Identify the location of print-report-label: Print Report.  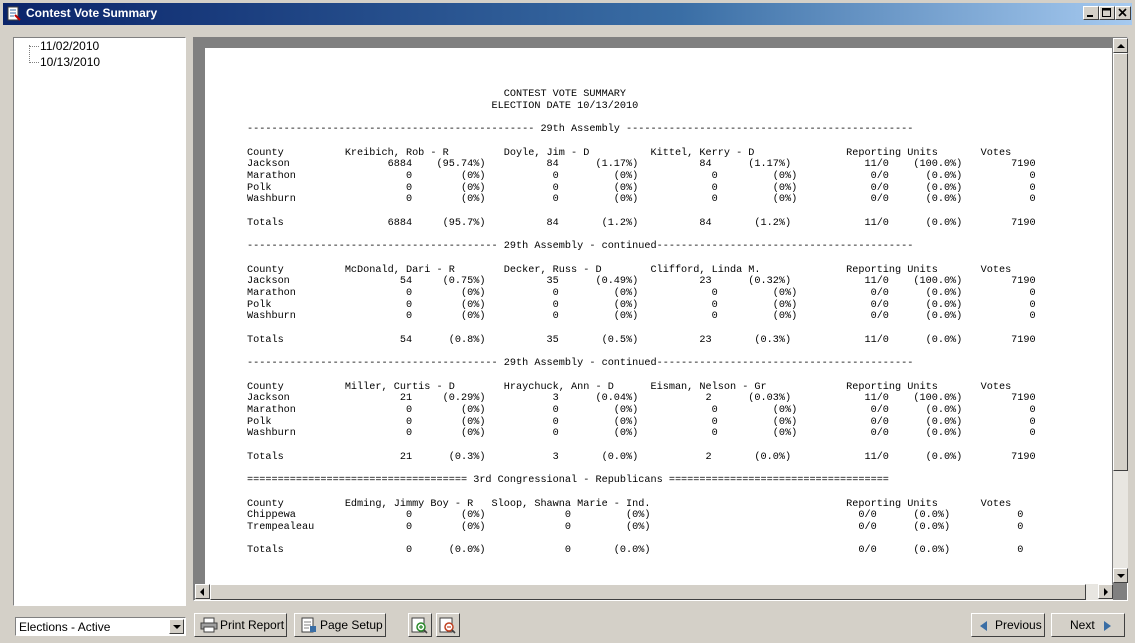
(252, 625).